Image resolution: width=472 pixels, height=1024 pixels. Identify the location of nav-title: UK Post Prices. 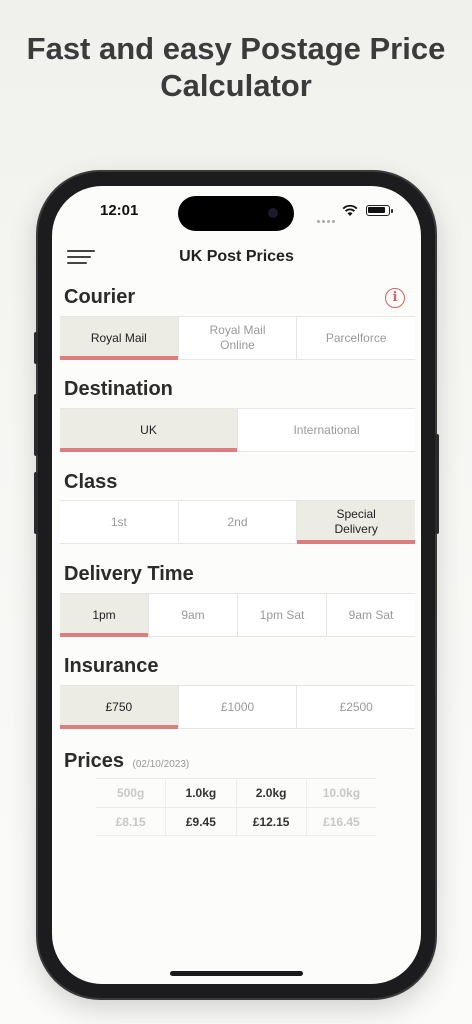
(236, 256).